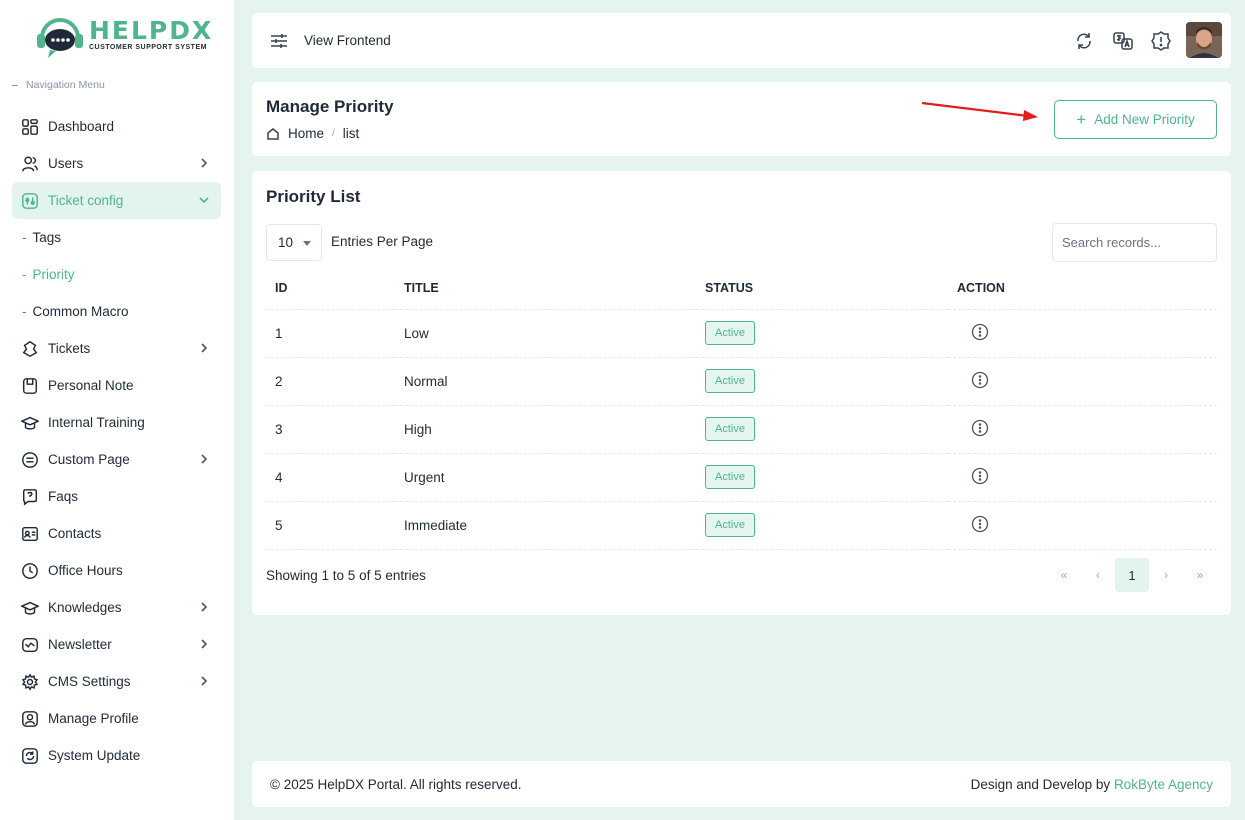  I want to click on alert-icon, so click(1161, 41).